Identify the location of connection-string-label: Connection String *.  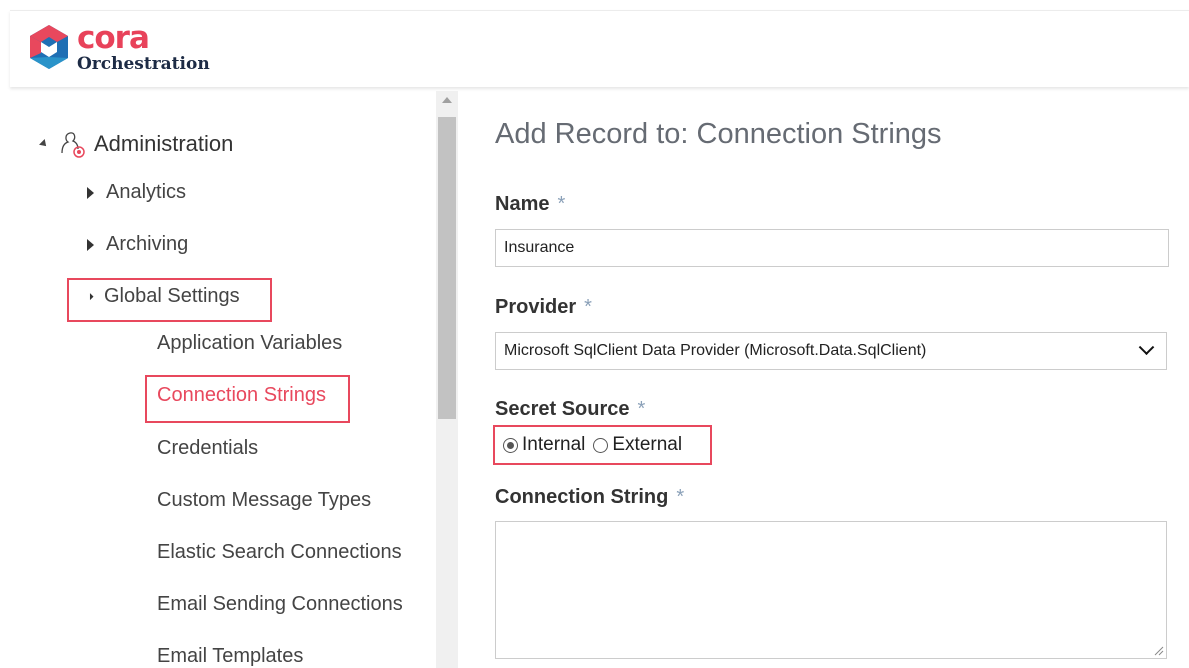
(589, 497).